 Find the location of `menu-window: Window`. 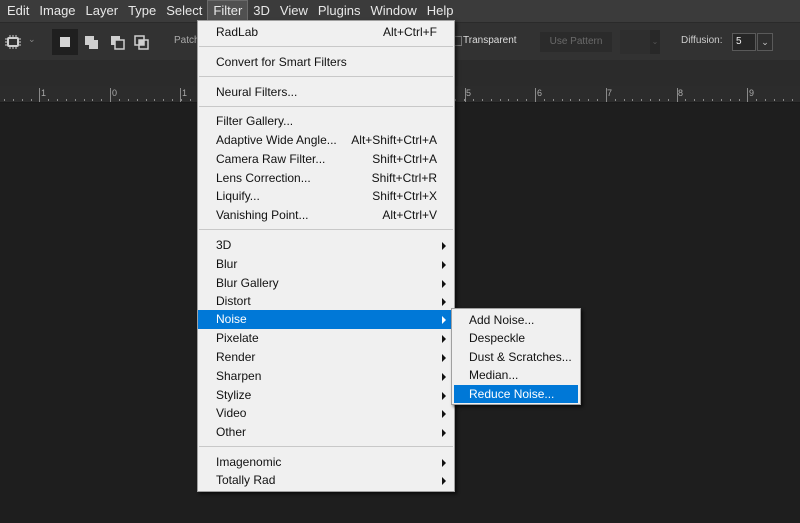

menu-window: Window is located at coordinates (394, 11).